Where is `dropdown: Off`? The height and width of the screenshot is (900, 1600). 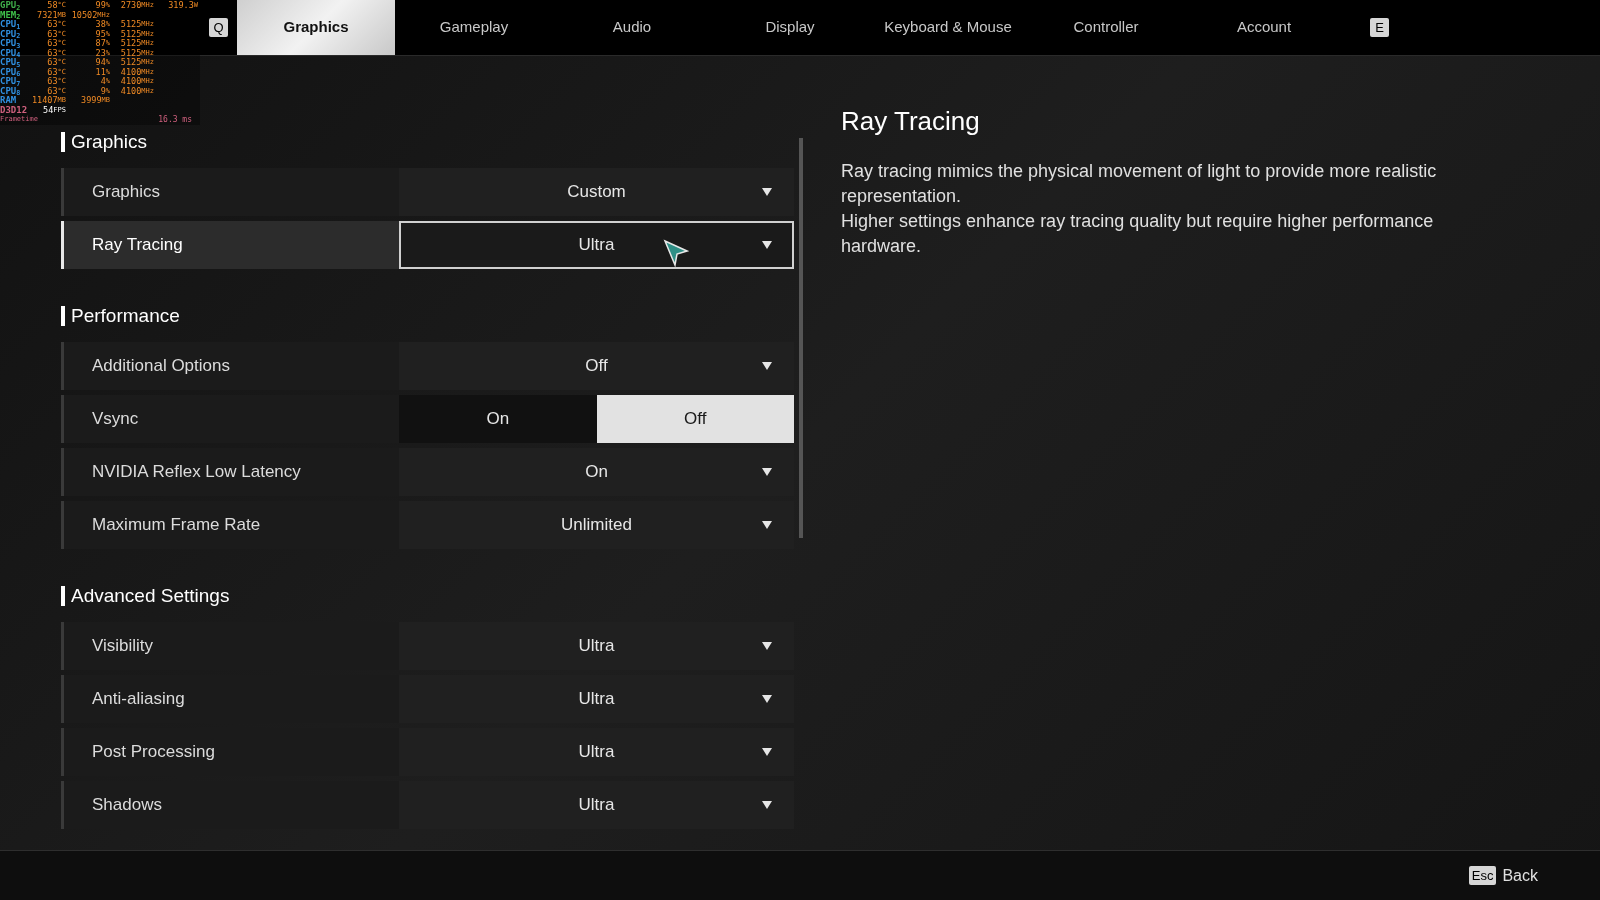 dropdown: Off is located at coordinates (596, 366).